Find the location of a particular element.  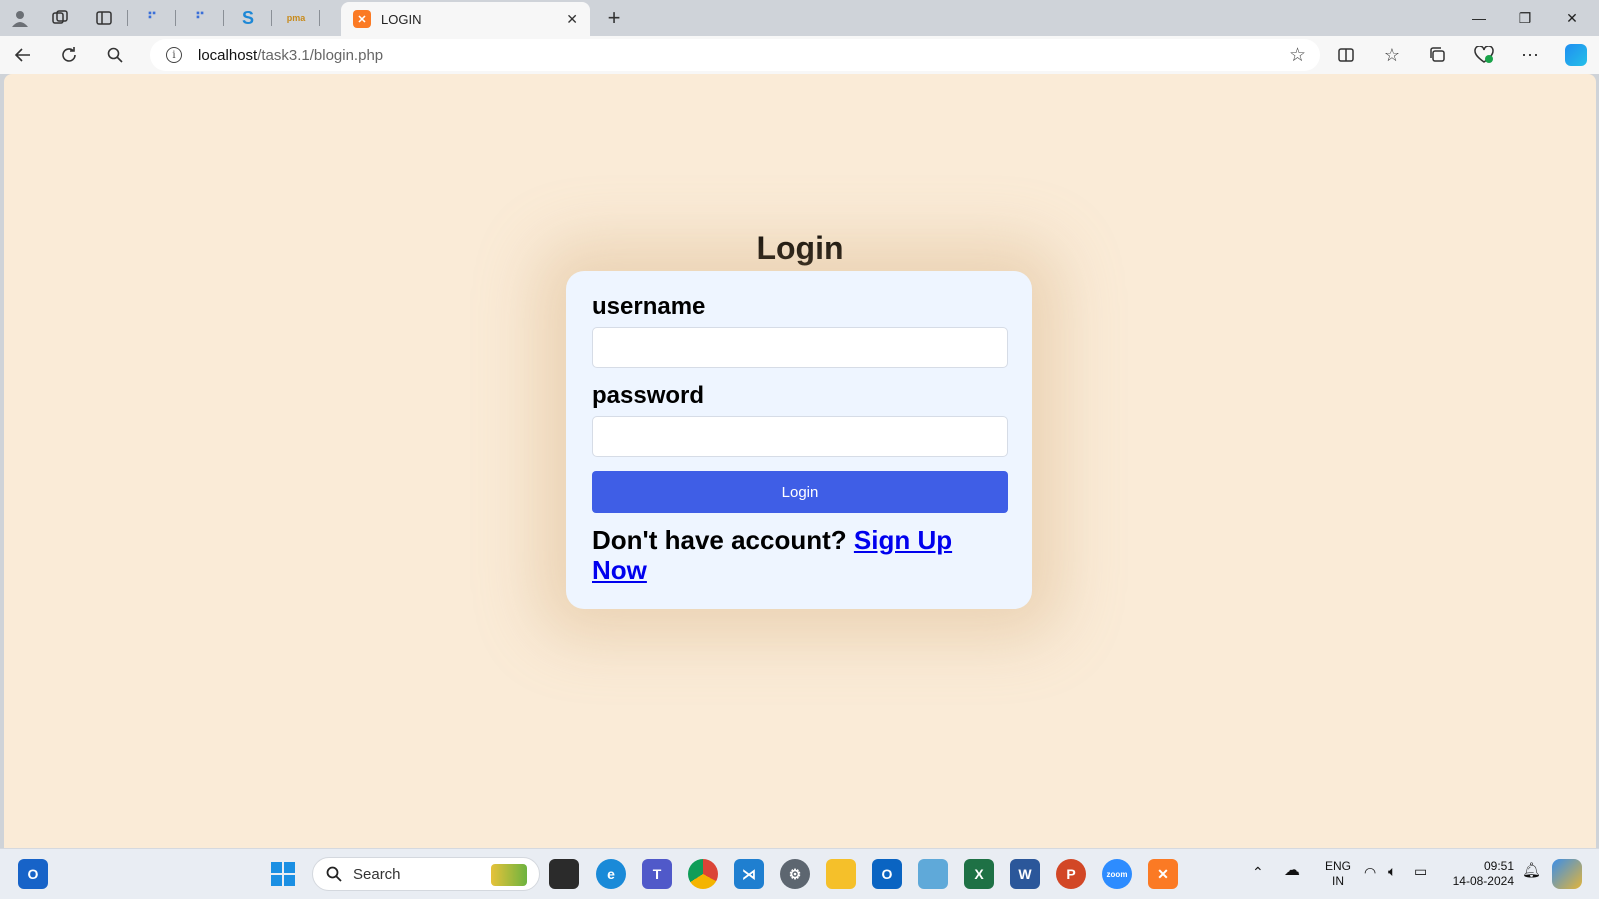

url-path: /task3.1/blogin.php is located at coordinates (320, 55).